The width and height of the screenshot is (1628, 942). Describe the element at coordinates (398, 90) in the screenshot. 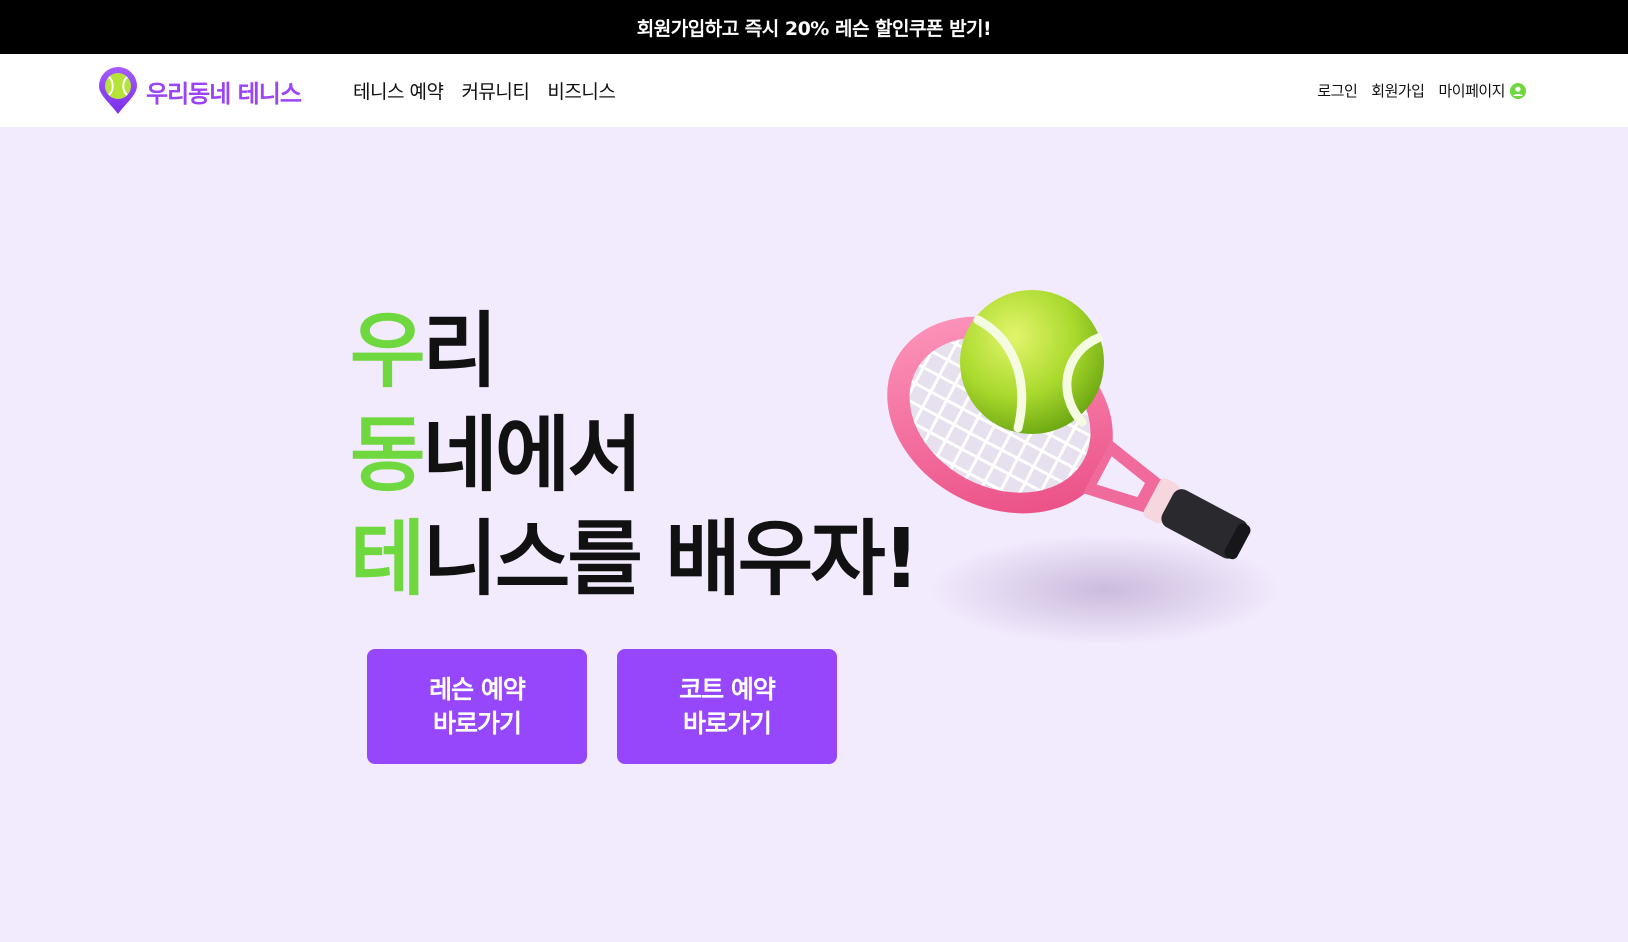

I see `nav-tennis-booking: 테니스 예약` at that location.